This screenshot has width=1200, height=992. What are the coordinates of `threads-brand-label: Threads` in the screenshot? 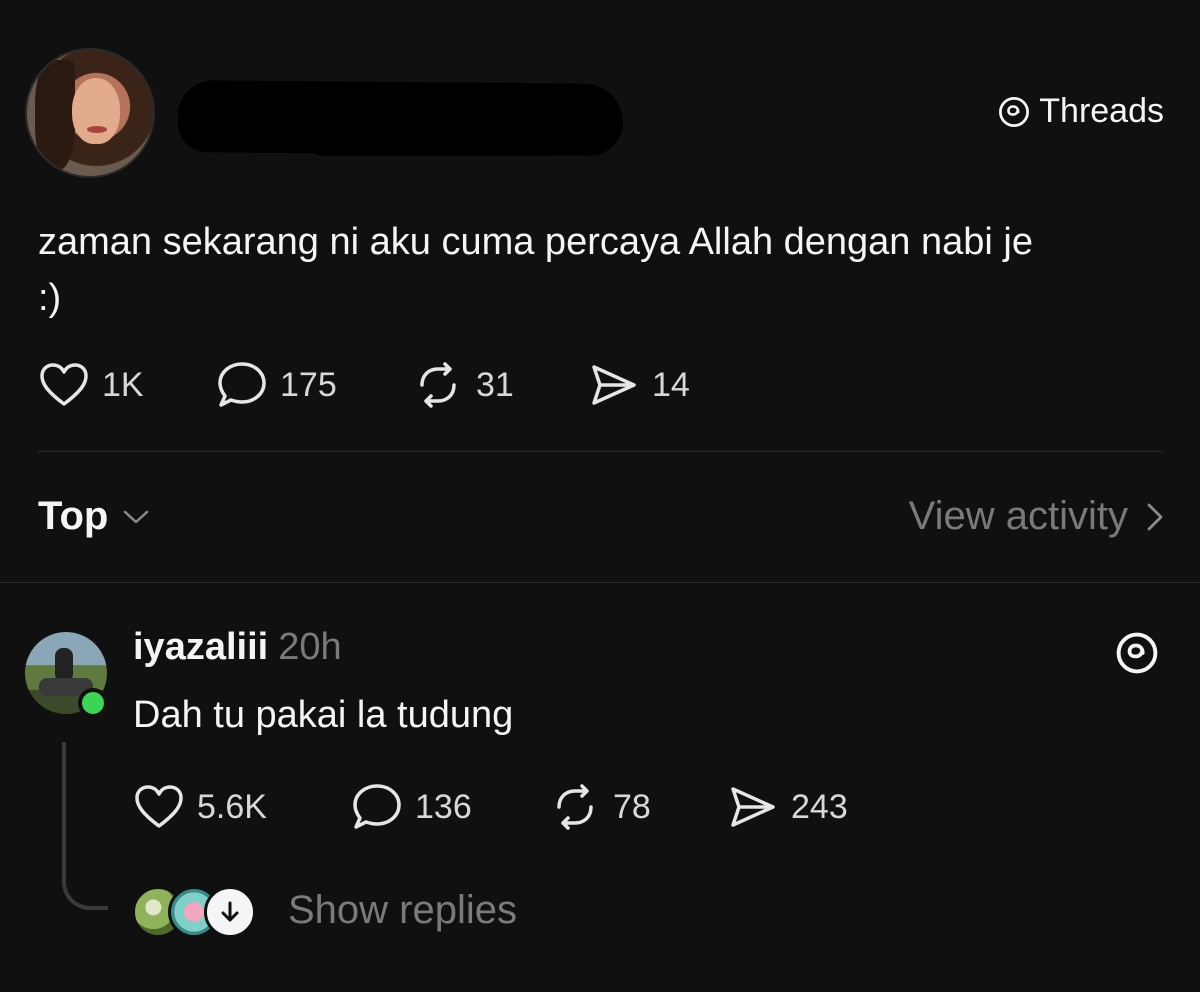 It's located at (1101, 111).